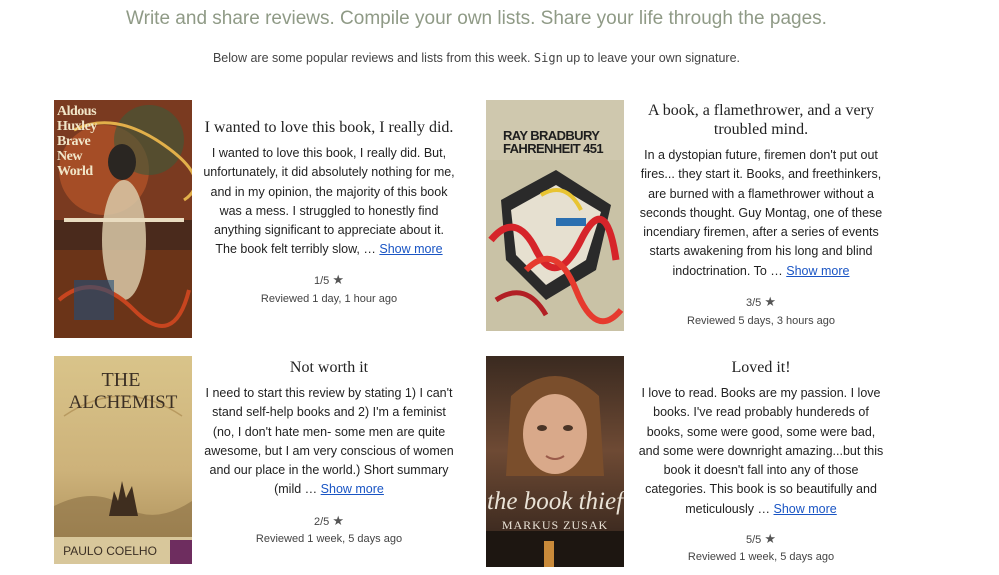  Describe the element at coordinates (555, 461) in the screenshot. I see `book-cover-the-book-thief: the book thief MARKUS ZUSAK` at that location.